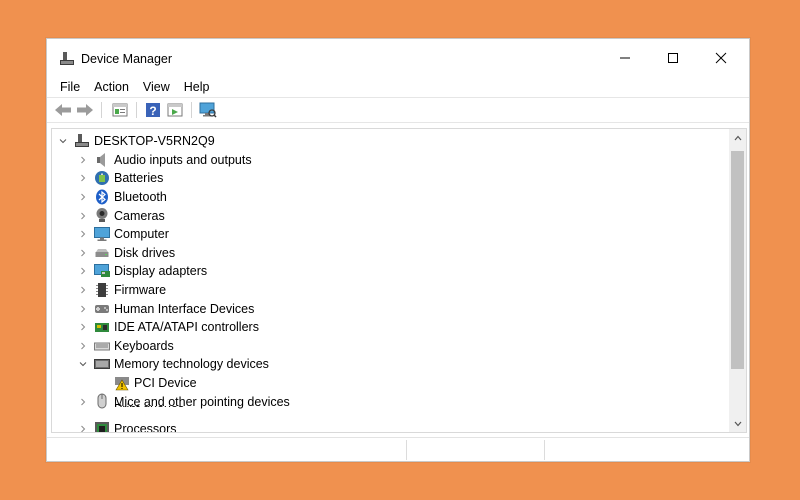  Describe the element at coordinates (82, 140) in the screenshot. I see `computer-root-icon` at that location.